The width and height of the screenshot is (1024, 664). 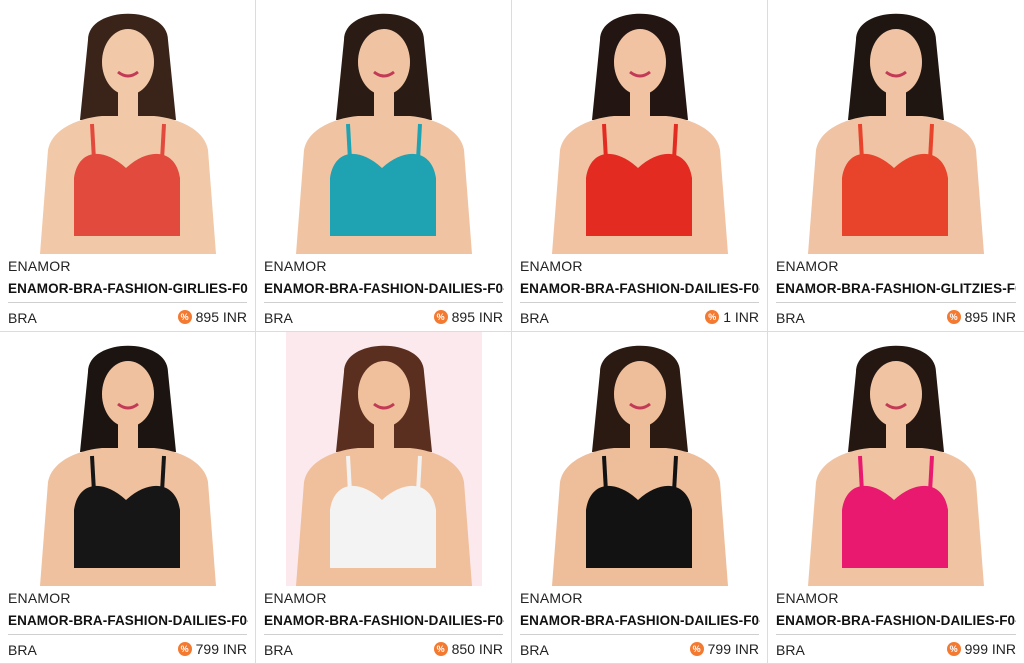 I want to click on striped-scarf-icon, so click(x=128, y=459).